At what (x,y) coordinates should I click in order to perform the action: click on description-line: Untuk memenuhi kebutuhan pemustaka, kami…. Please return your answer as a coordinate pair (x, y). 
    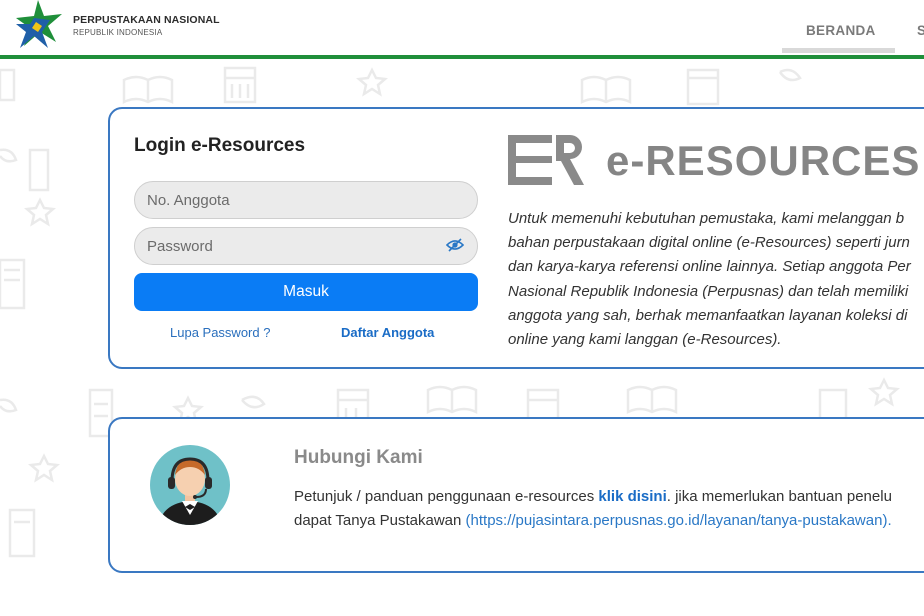
    Looking at the image, I should click on (706, 218).